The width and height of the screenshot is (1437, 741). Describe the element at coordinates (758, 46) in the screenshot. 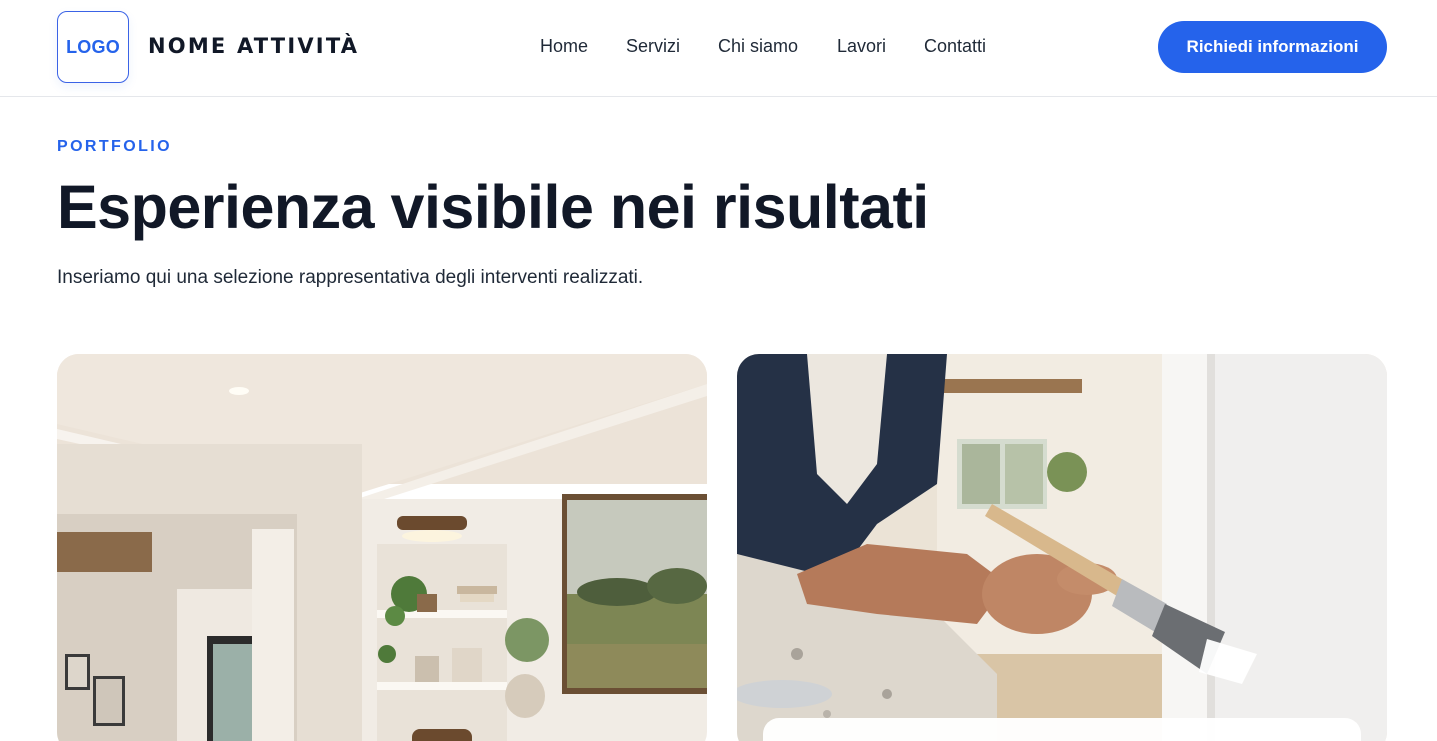

I see `nav-item-chi-siamo: Chi siamo` at that location.